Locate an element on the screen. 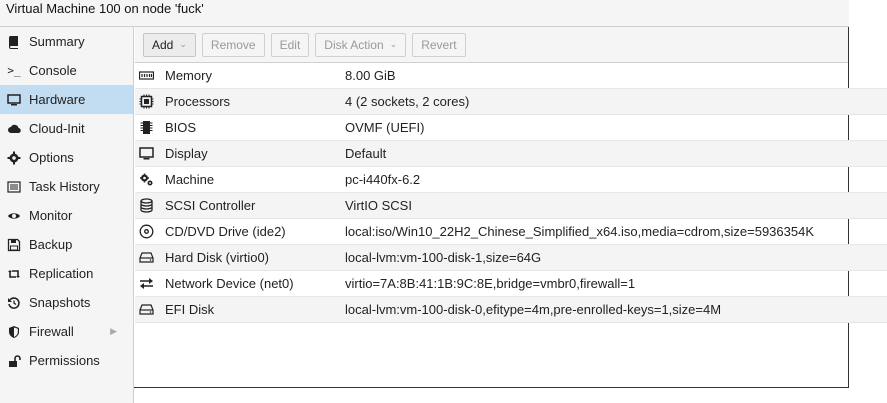 The image size is (887, 403). sidebar-item-monitor: Monitor is located at coordinates (66, 215).